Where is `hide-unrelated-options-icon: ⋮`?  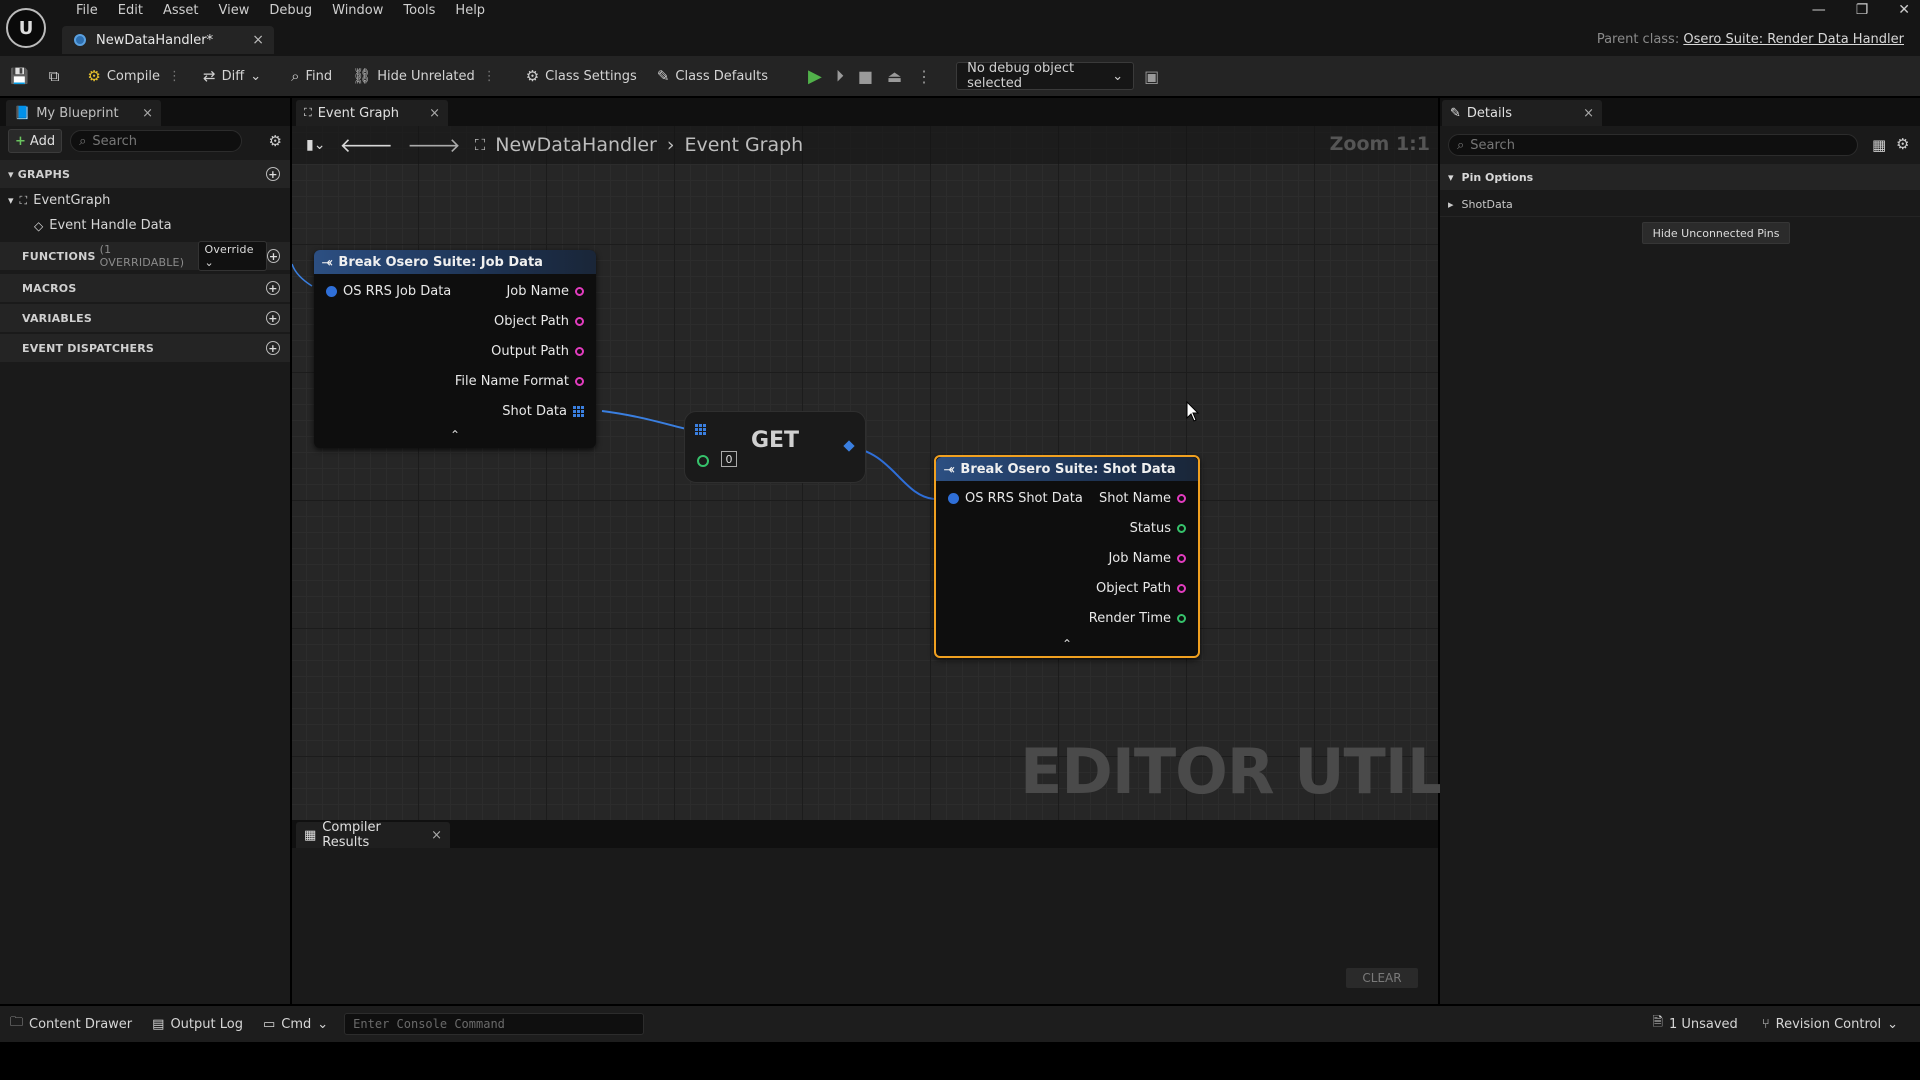
hide-unrelated-options-icon: ⋮ is located at coordinates (489, 76).